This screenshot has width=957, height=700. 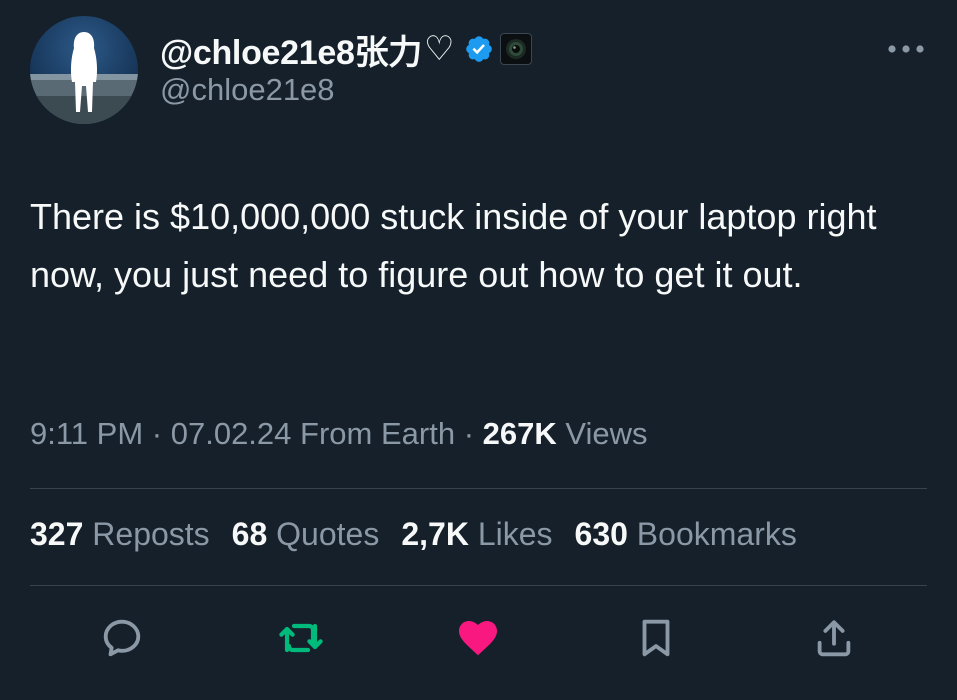 What do you see at coordinates (476, 534) in the screenshot?
I see `stat-likes: 2,7K Likes` at bounding box center [476, 534].